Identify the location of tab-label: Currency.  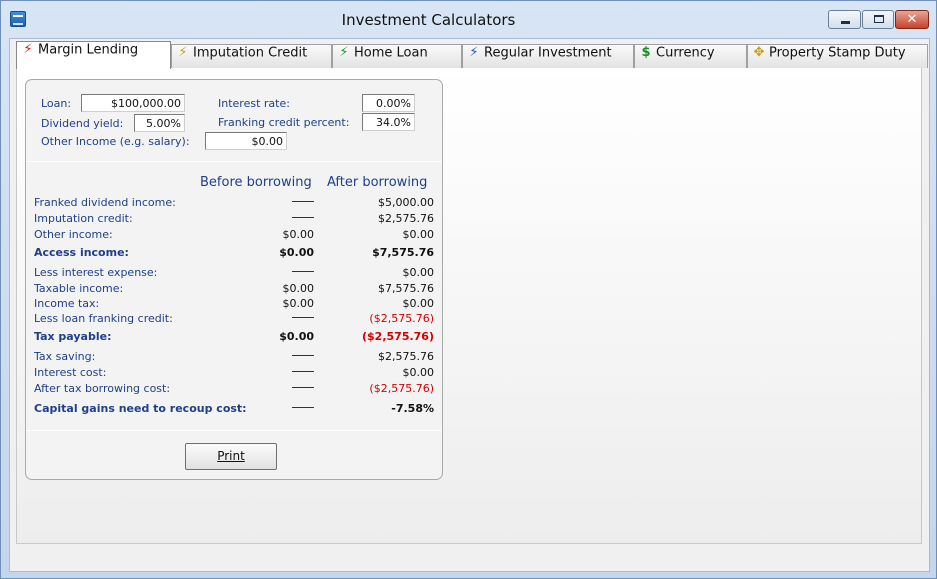
(685, 53).